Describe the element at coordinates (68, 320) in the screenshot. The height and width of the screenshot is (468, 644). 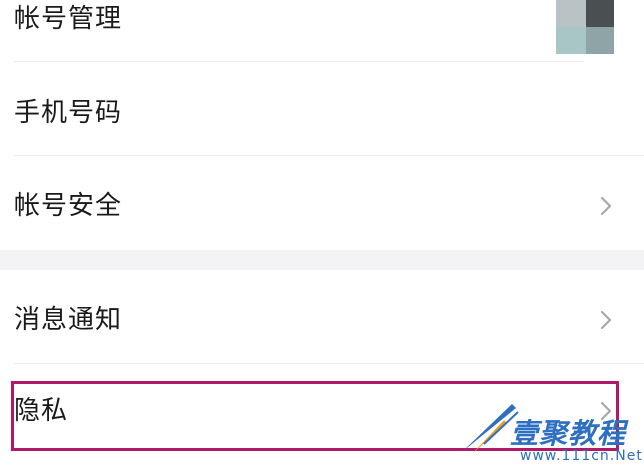
I see `row-label-message-notifications: 消息通知` at that location.